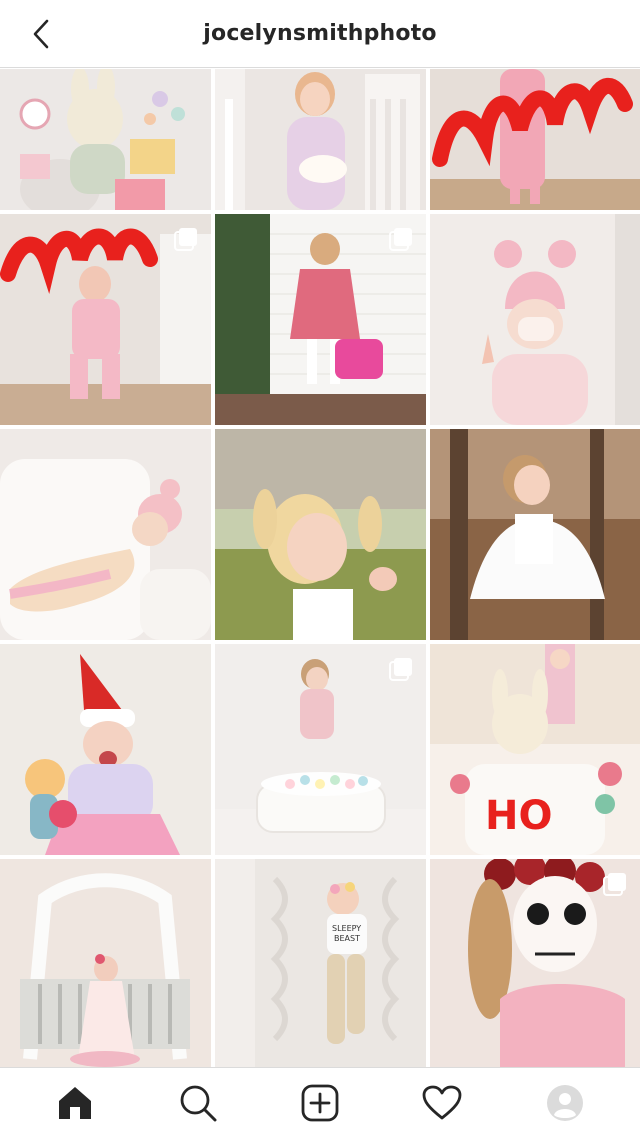  I want to click on post-thumbnail: SLEEPY BEAST, so click(320, 963).